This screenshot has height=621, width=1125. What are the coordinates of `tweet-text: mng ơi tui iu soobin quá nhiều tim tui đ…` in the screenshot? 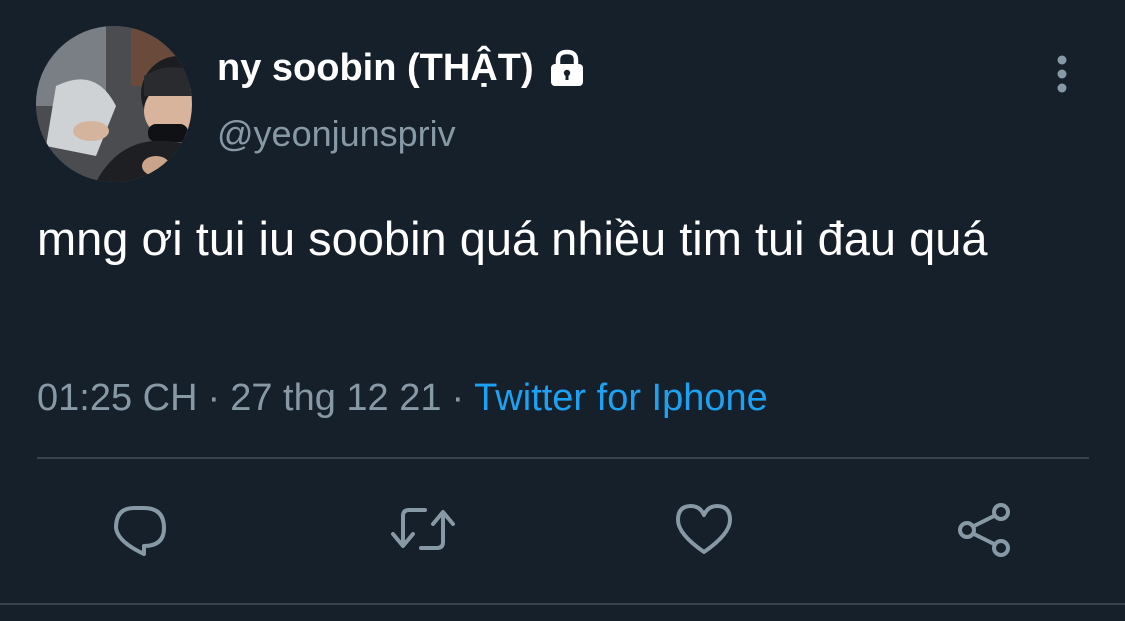 It's located at (512, 238).